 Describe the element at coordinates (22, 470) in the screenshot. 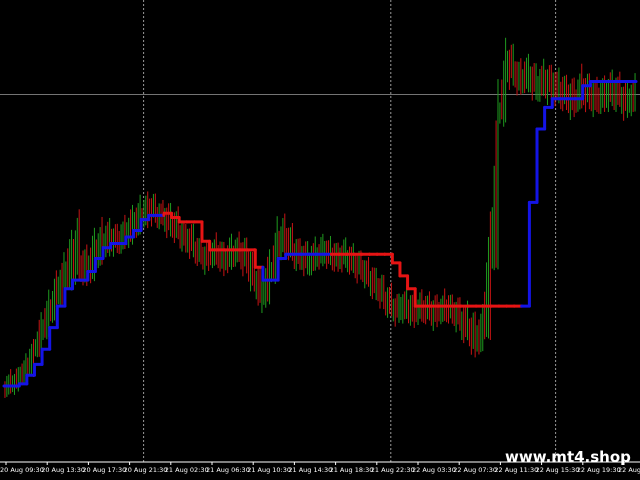

I see `tick-label: 20 Aug 09:30` at that location.